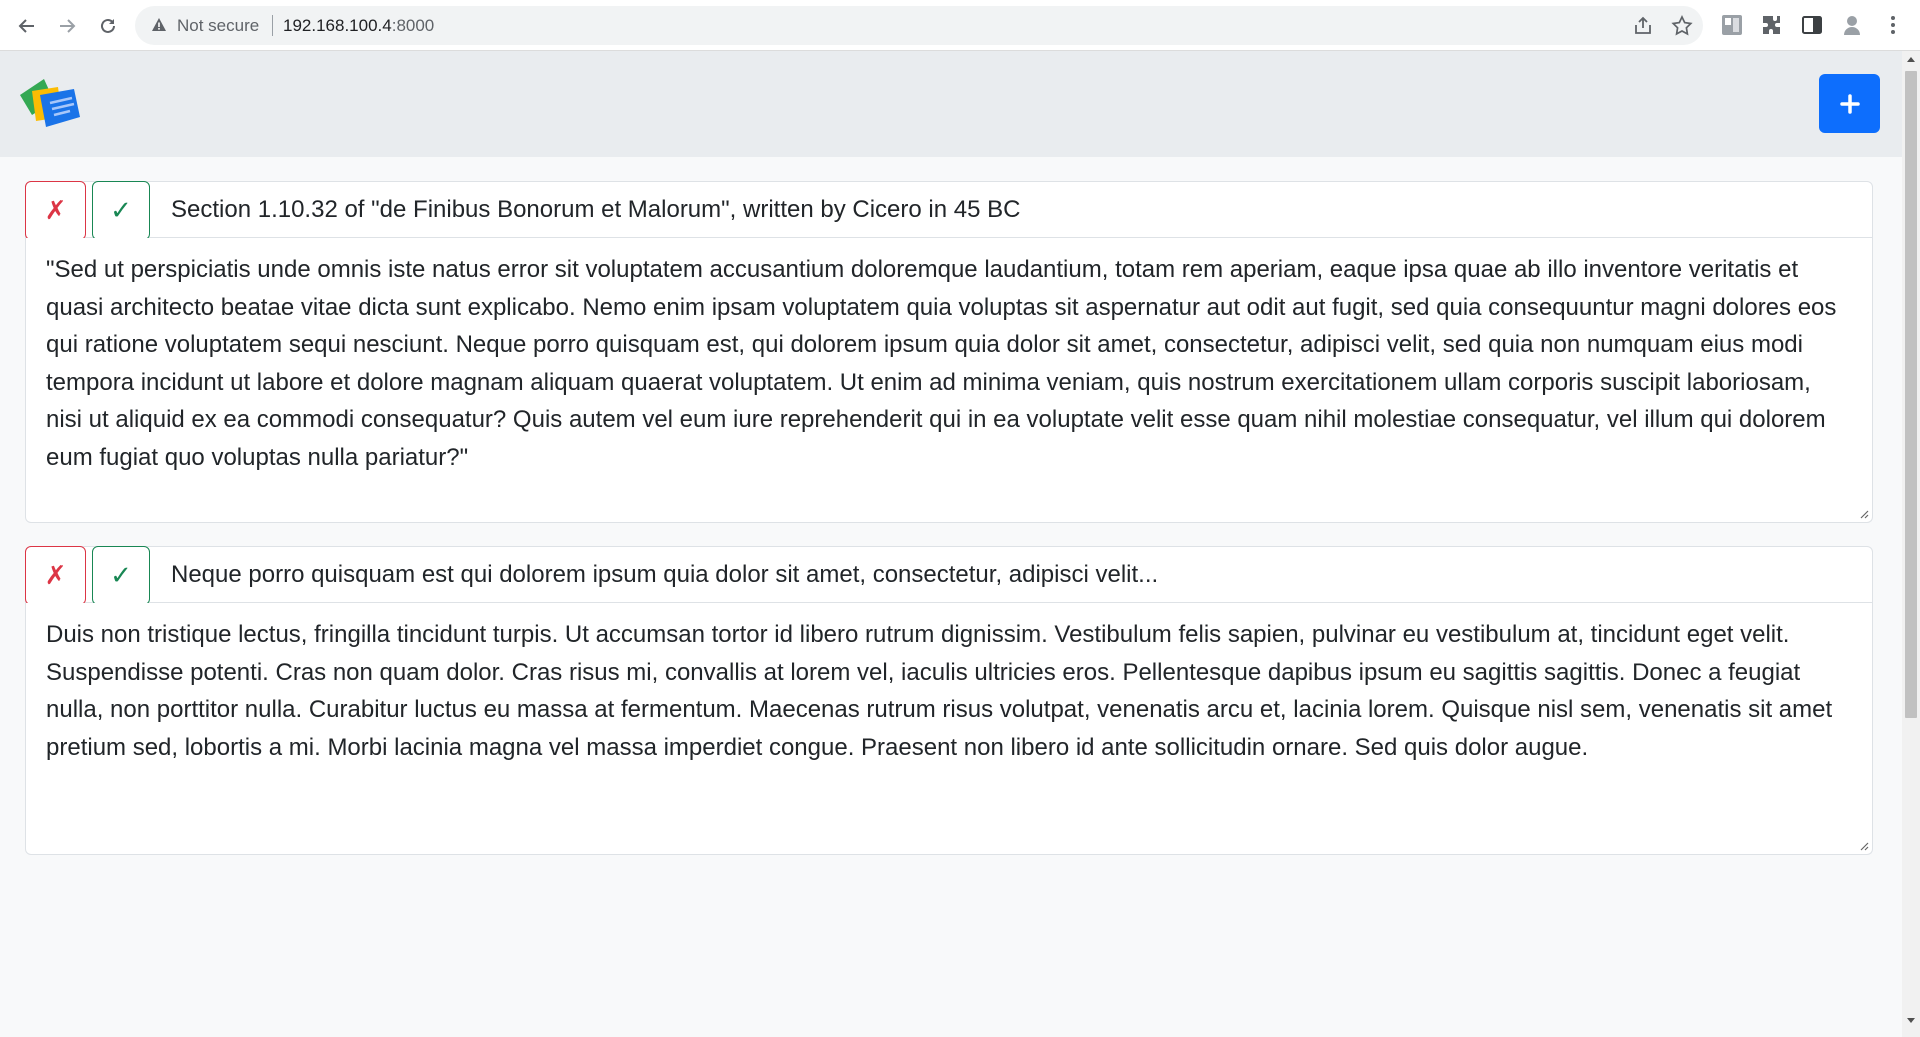 The height and width of the screenshot is (1037, 1920). I want to click on reload-icon, so click(108, 26).